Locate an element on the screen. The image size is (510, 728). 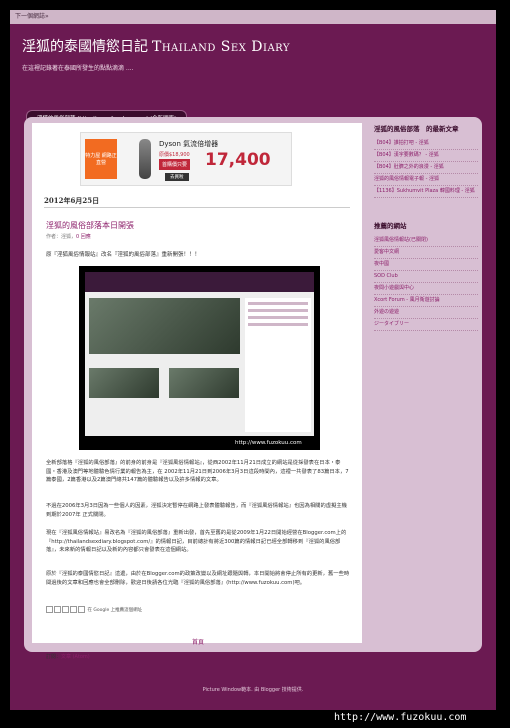
post-comments-link: 0 回應 is located at coordinates (83, 237).